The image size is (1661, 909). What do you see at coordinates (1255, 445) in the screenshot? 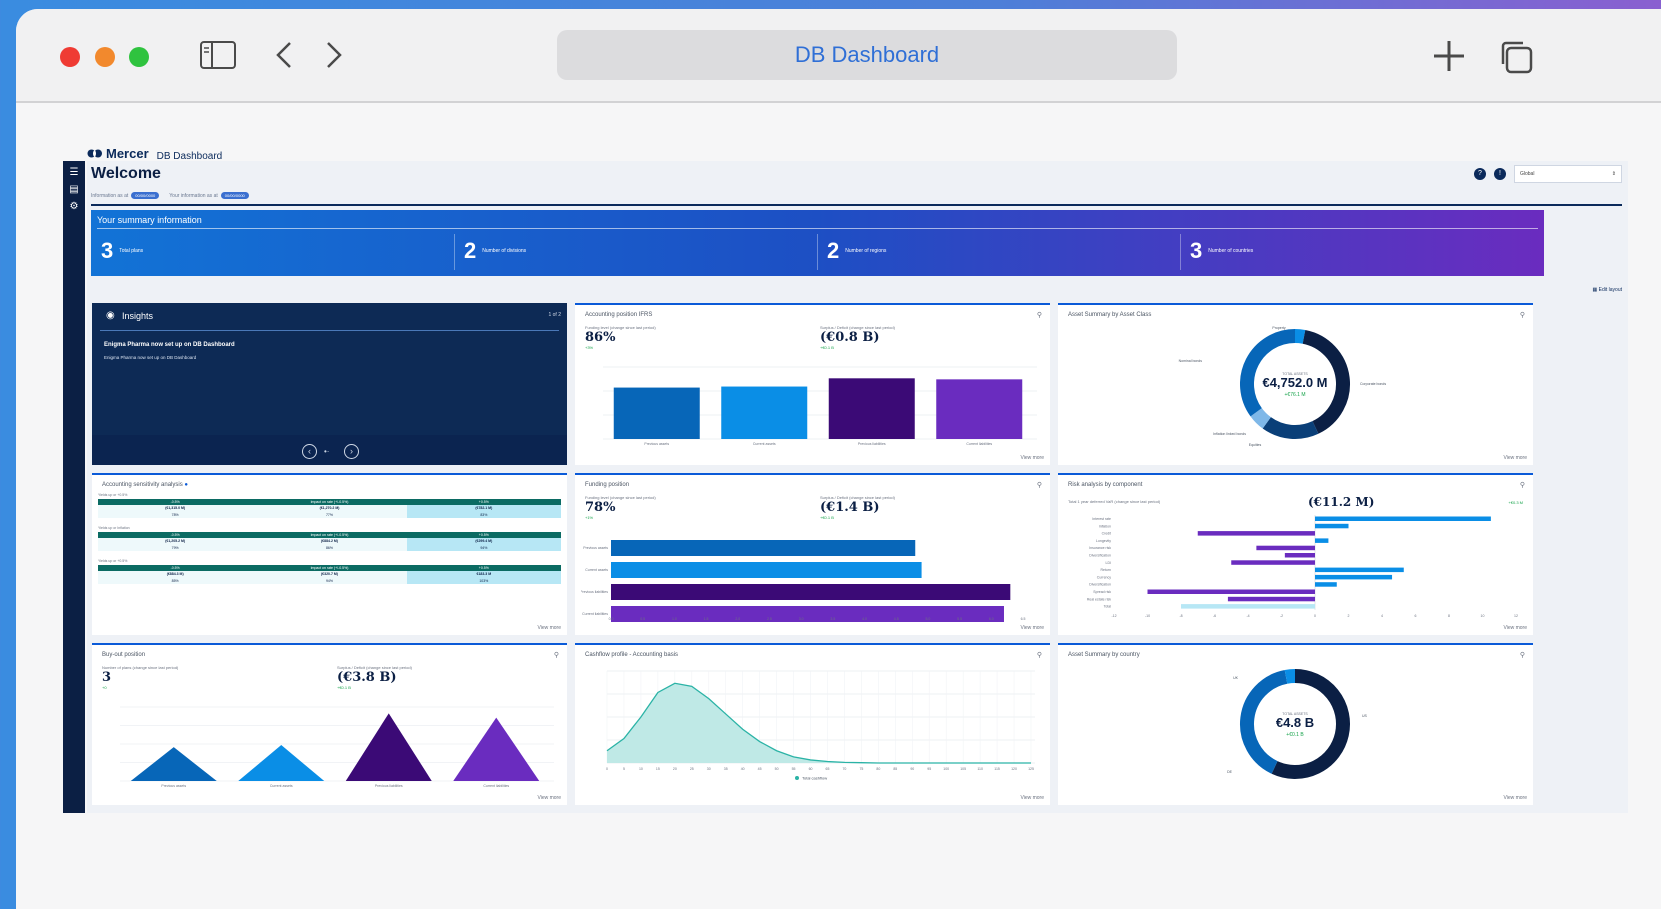
I see `donut-label: Equities` at bounding box center [1255, 445].